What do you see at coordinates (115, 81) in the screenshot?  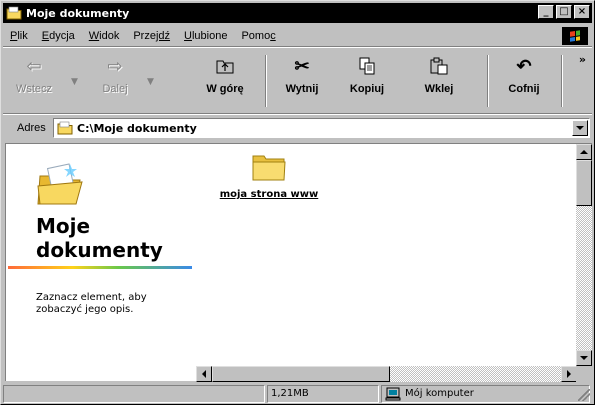 I see `forward-button: ⇨ Dalej` at bounding box center [115, 81].